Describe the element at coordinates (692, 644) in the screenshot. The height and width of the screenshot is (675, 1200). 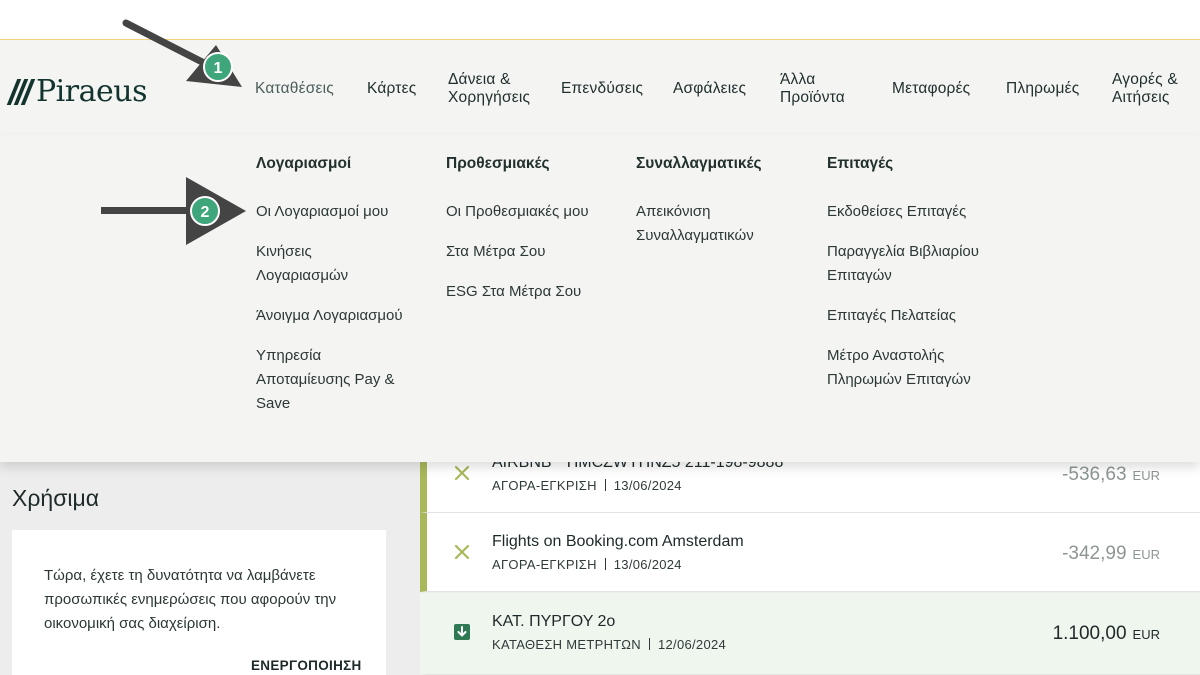
I see `transaction-date: 12/06/2024` at that location.